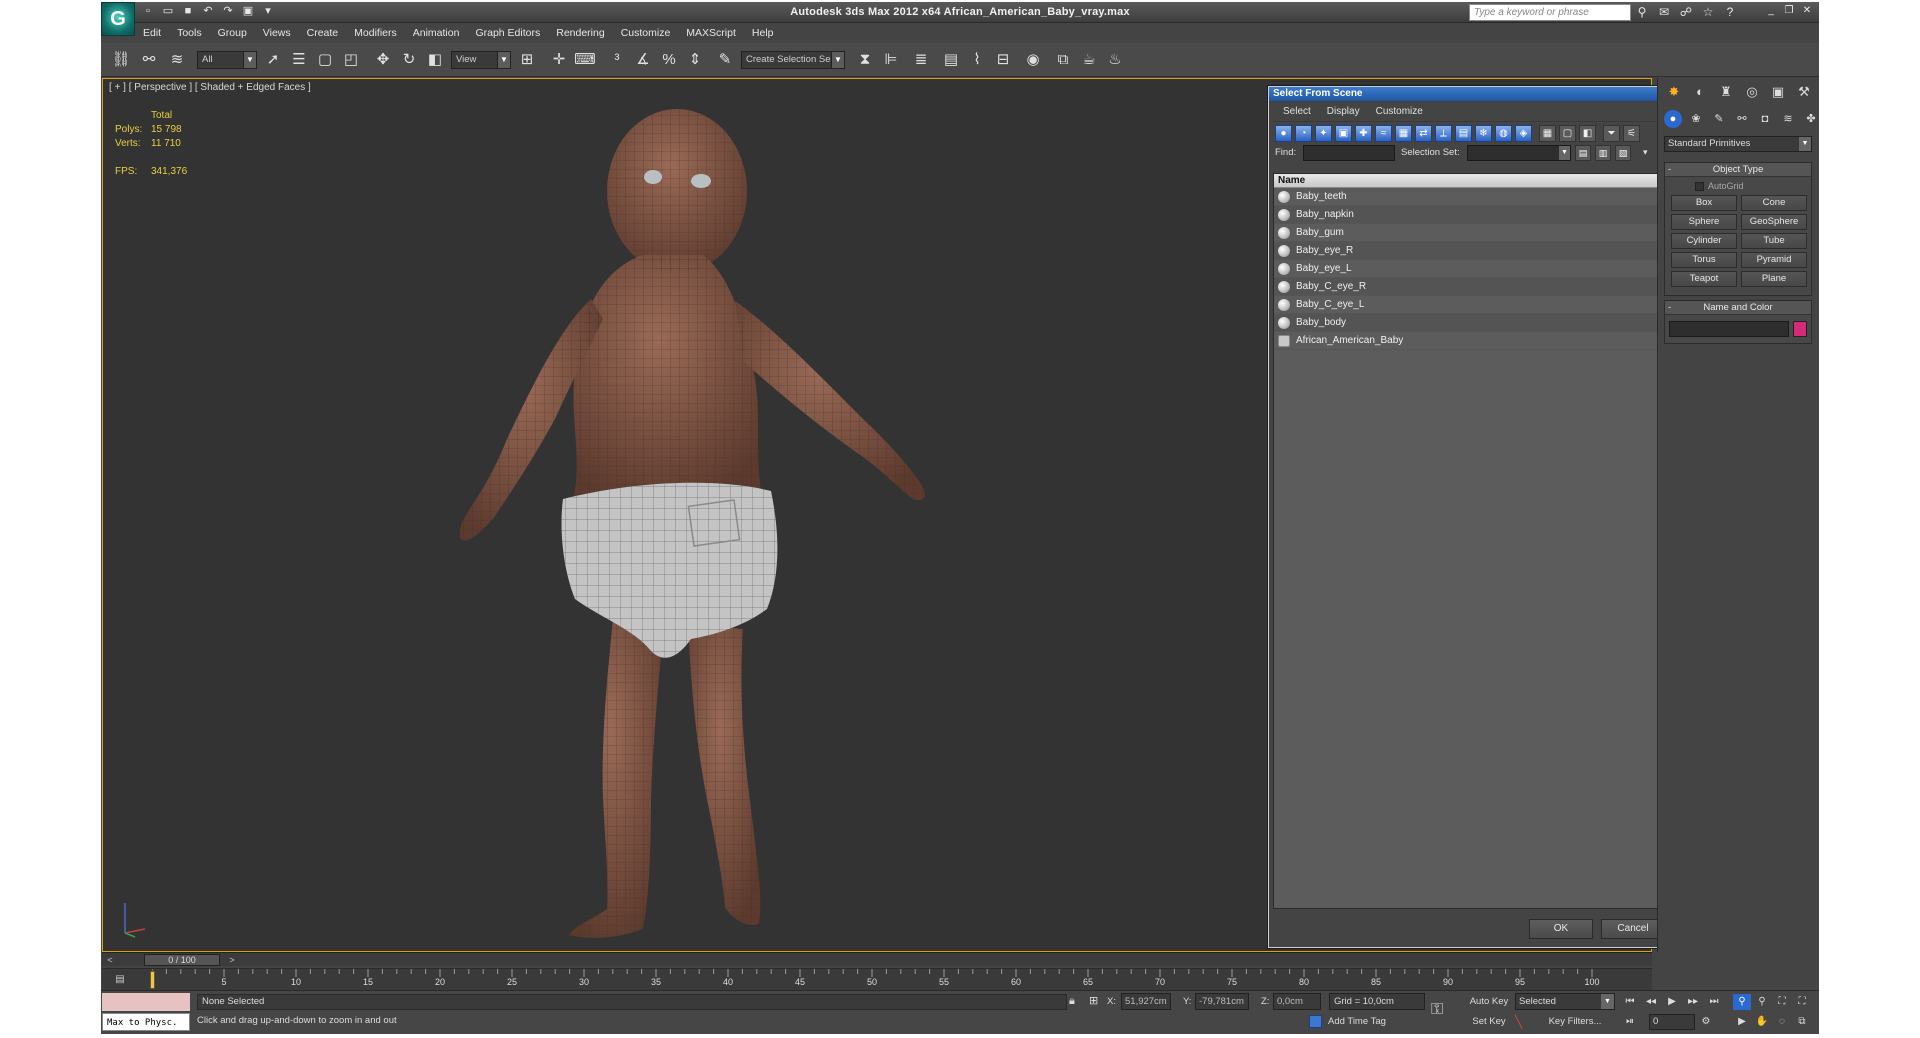 The image size is (1920, 1038). What do you see at coordinates (763, 33) in the screenshot?
I see `menu-help: Help` at bounding box center [763, 33].